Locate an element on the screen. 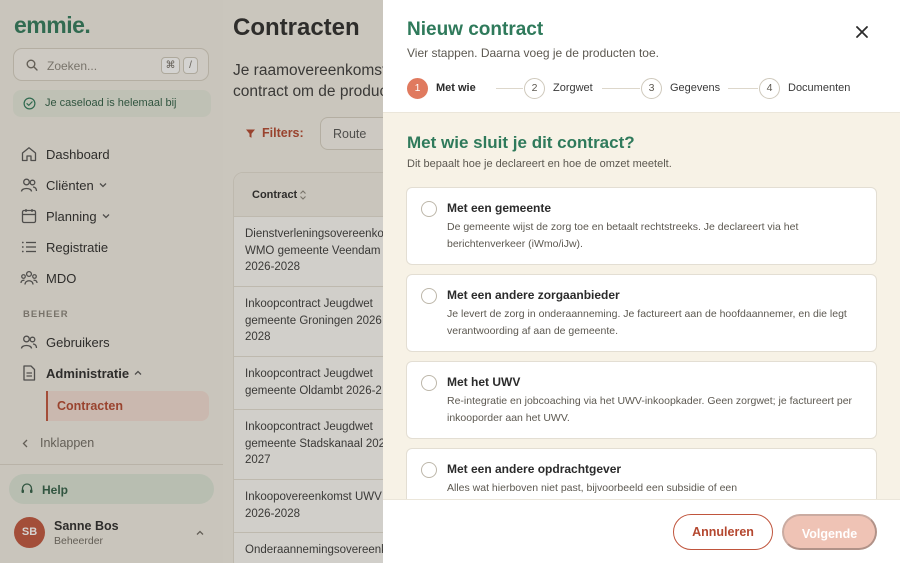  step-3: 3 Gegevens is located at coordinates (680, 88).